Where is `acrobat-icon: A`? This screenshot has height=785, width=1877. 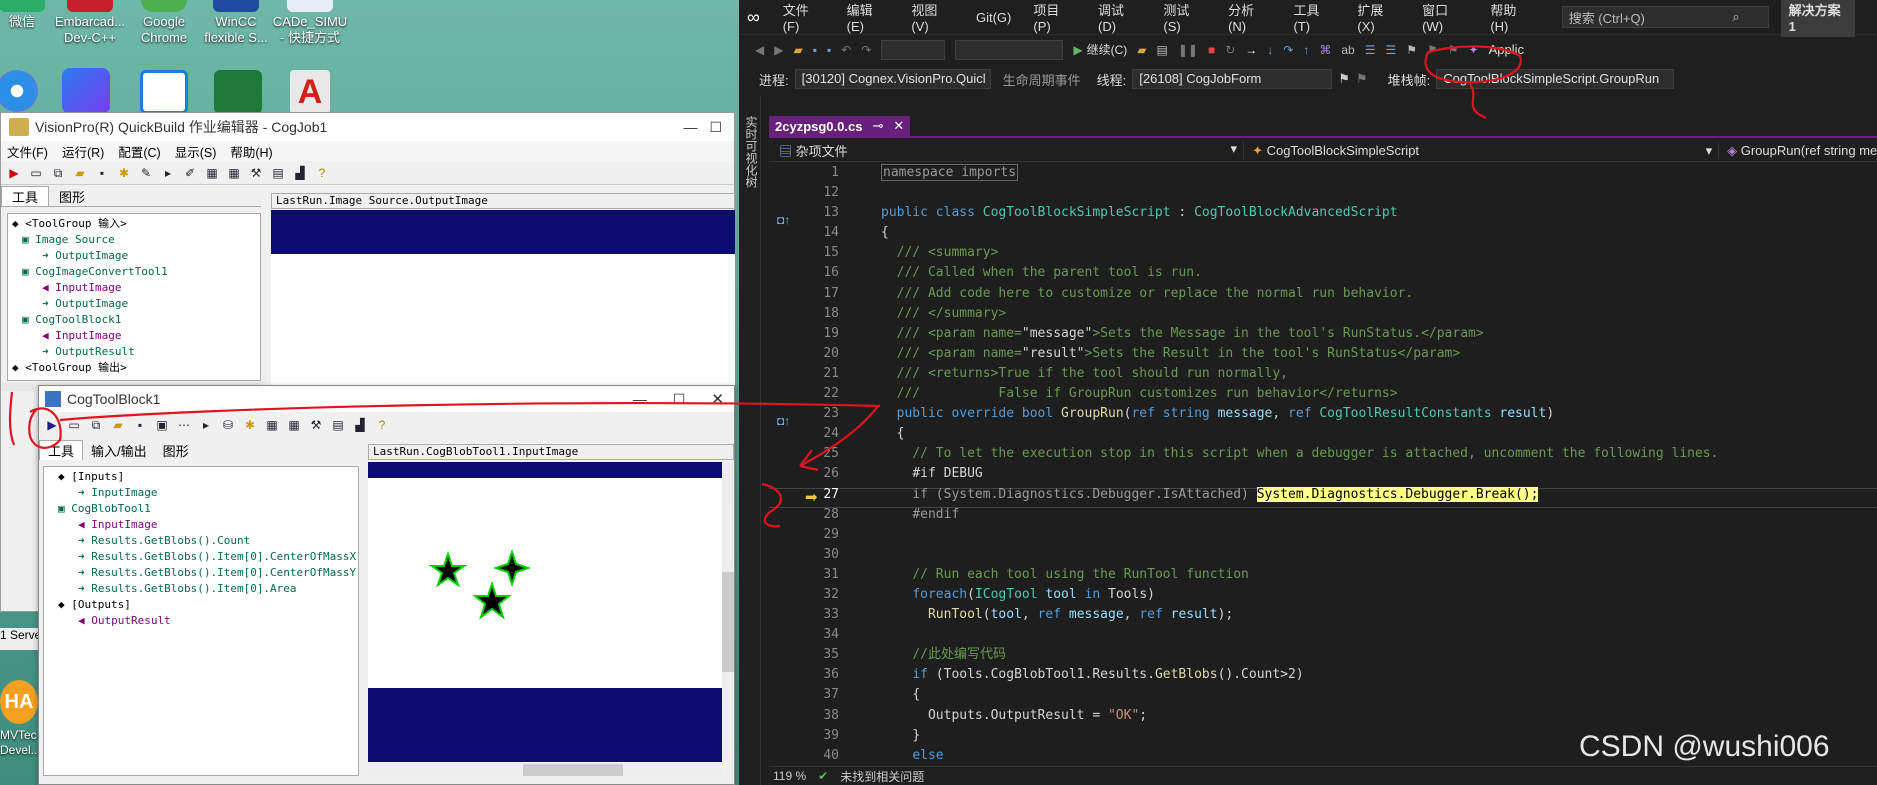 acrobat-icon: A is located at coordinates (310, 92).